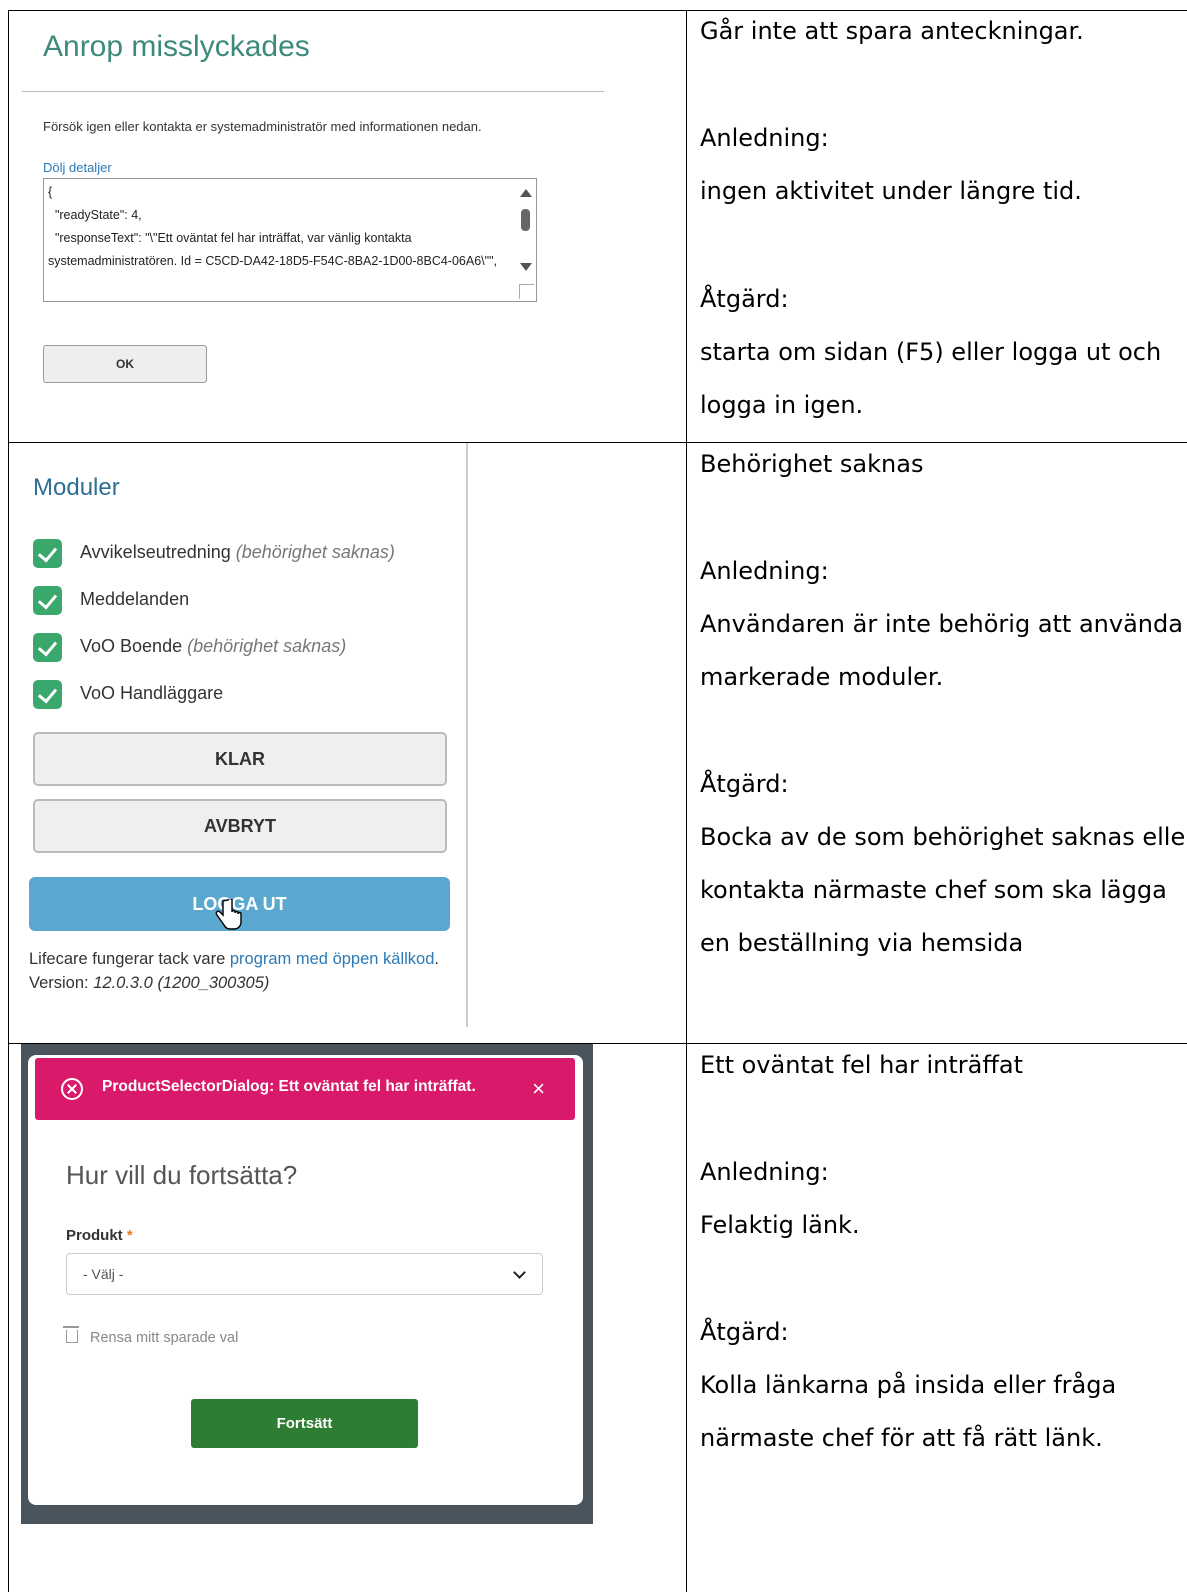 This screenshot has width=1187, height=1592. What do you see at coordinates (182, 1175) in the screenshot?
I see `dialog-heading: Hur vill du fortsätta?` at bounding box center [182, 1175].